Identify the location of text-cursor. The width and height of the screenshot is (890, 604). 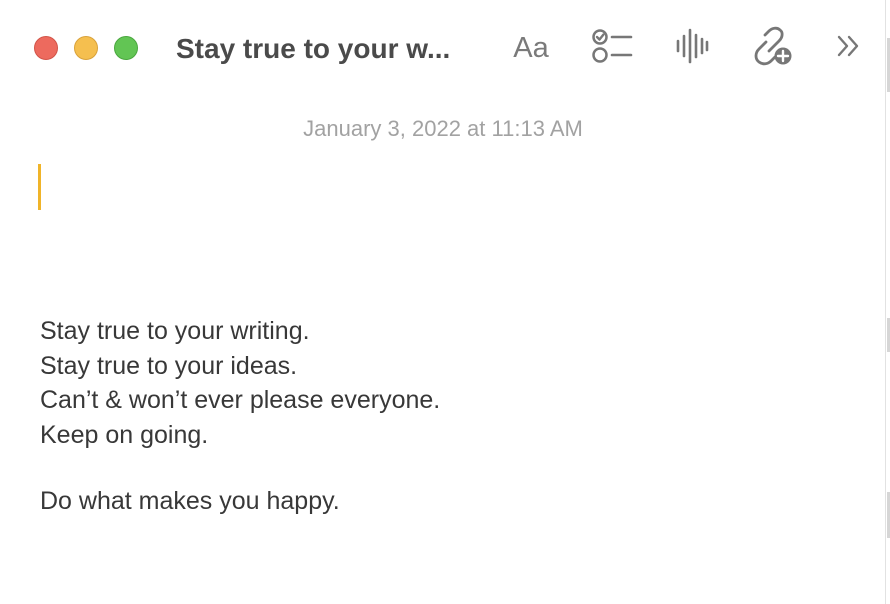
(39, 187).